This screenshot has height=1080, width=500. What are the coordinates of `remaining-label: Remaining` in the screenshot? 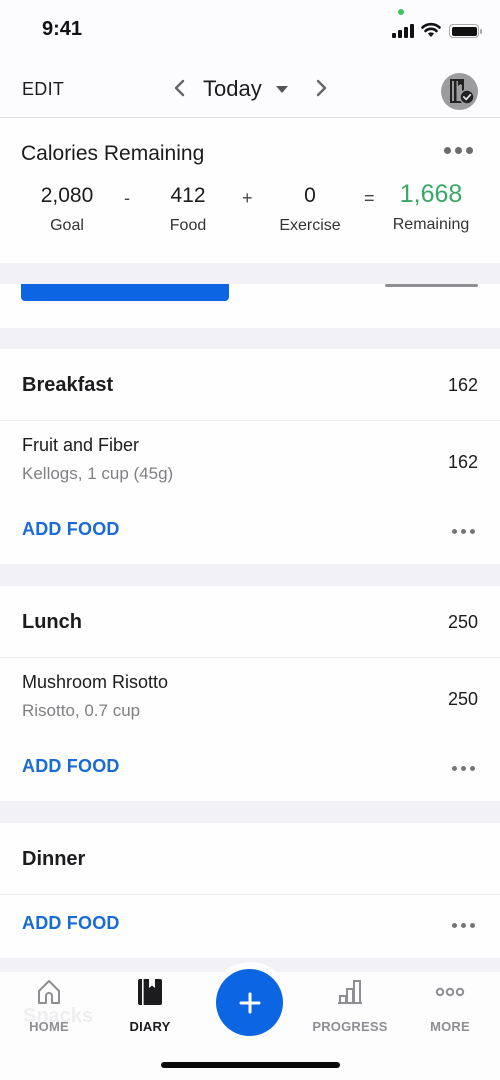 It's located at (431, 224).